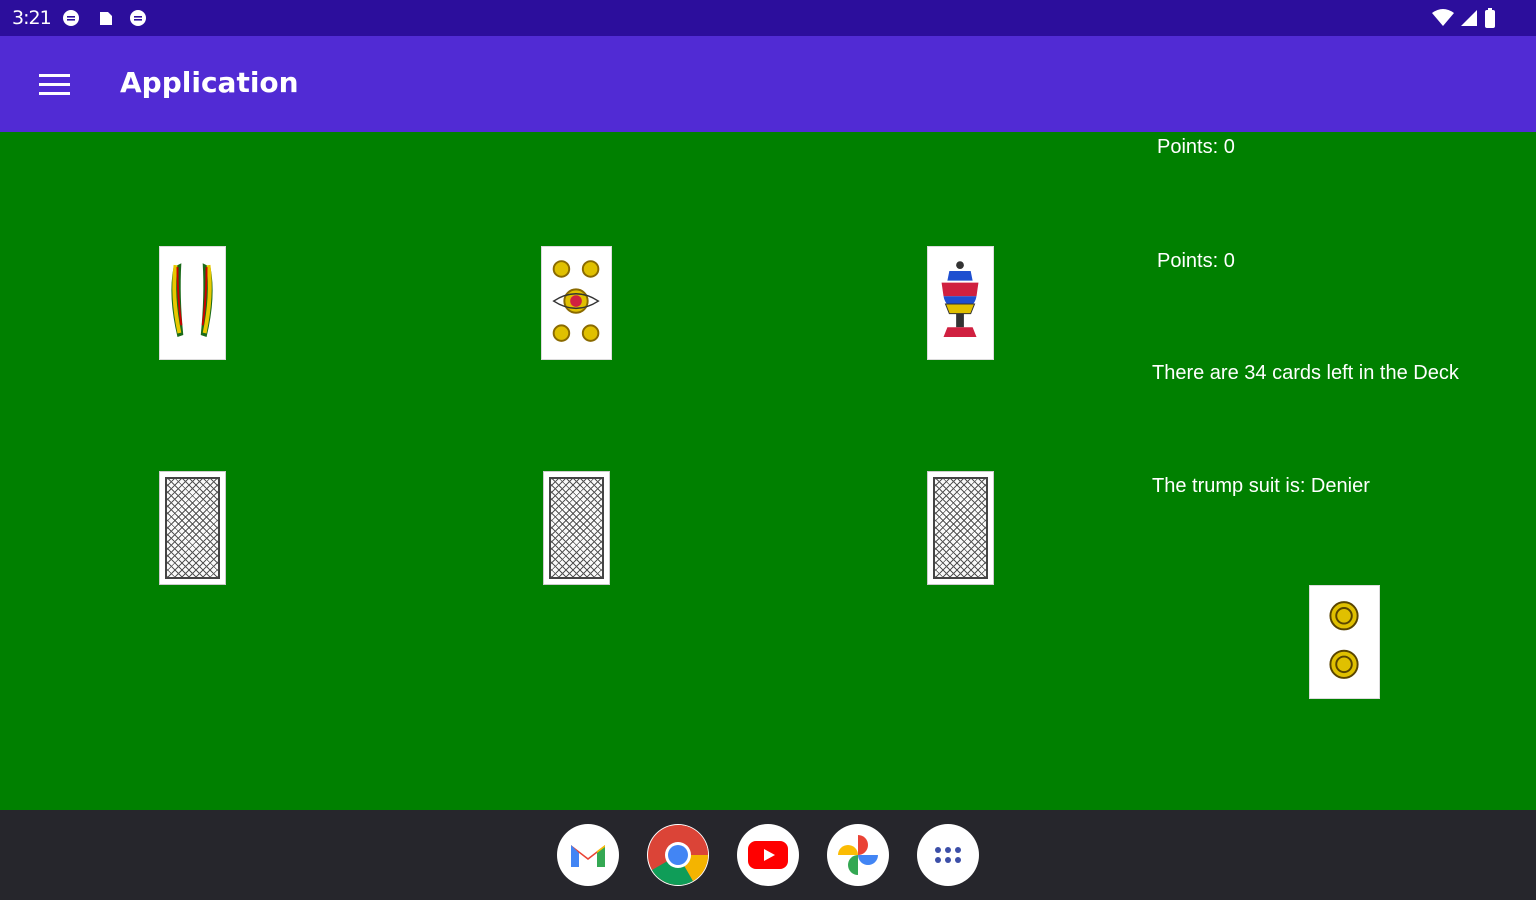  I want to click on trump-text: The trump suit is: Denier, so click(1261, 486).